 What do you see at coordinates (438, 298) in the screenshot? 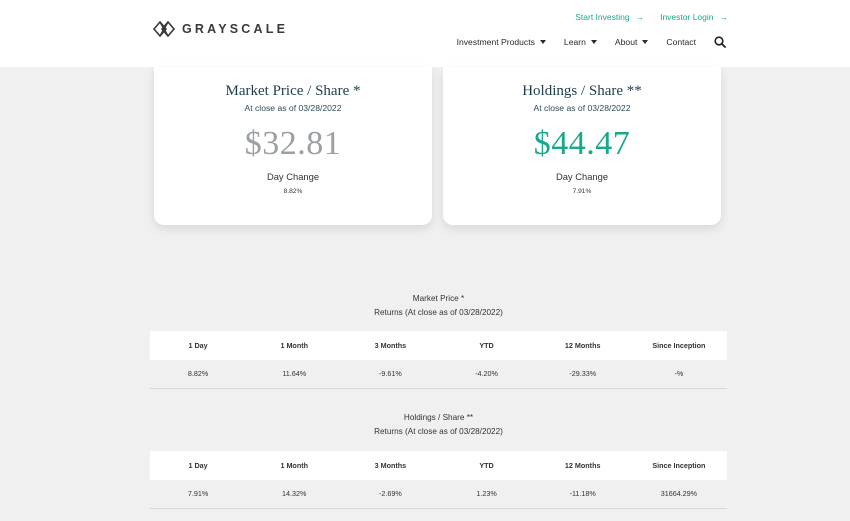
I see `market-returns-title: Market Price *` at bounding box center [438, 298].